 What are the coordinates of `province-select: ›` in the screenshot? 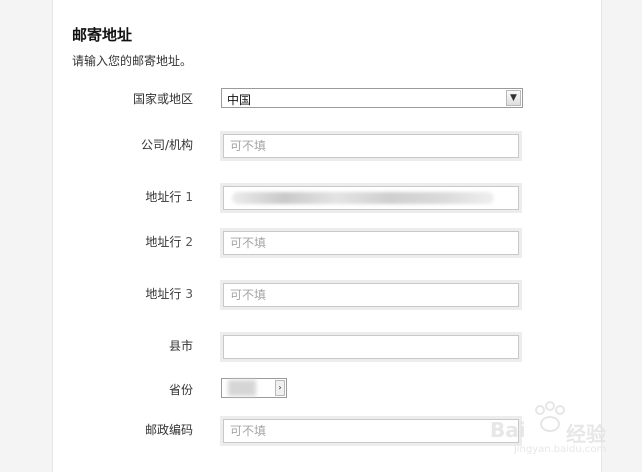 It's located at (254, 388).